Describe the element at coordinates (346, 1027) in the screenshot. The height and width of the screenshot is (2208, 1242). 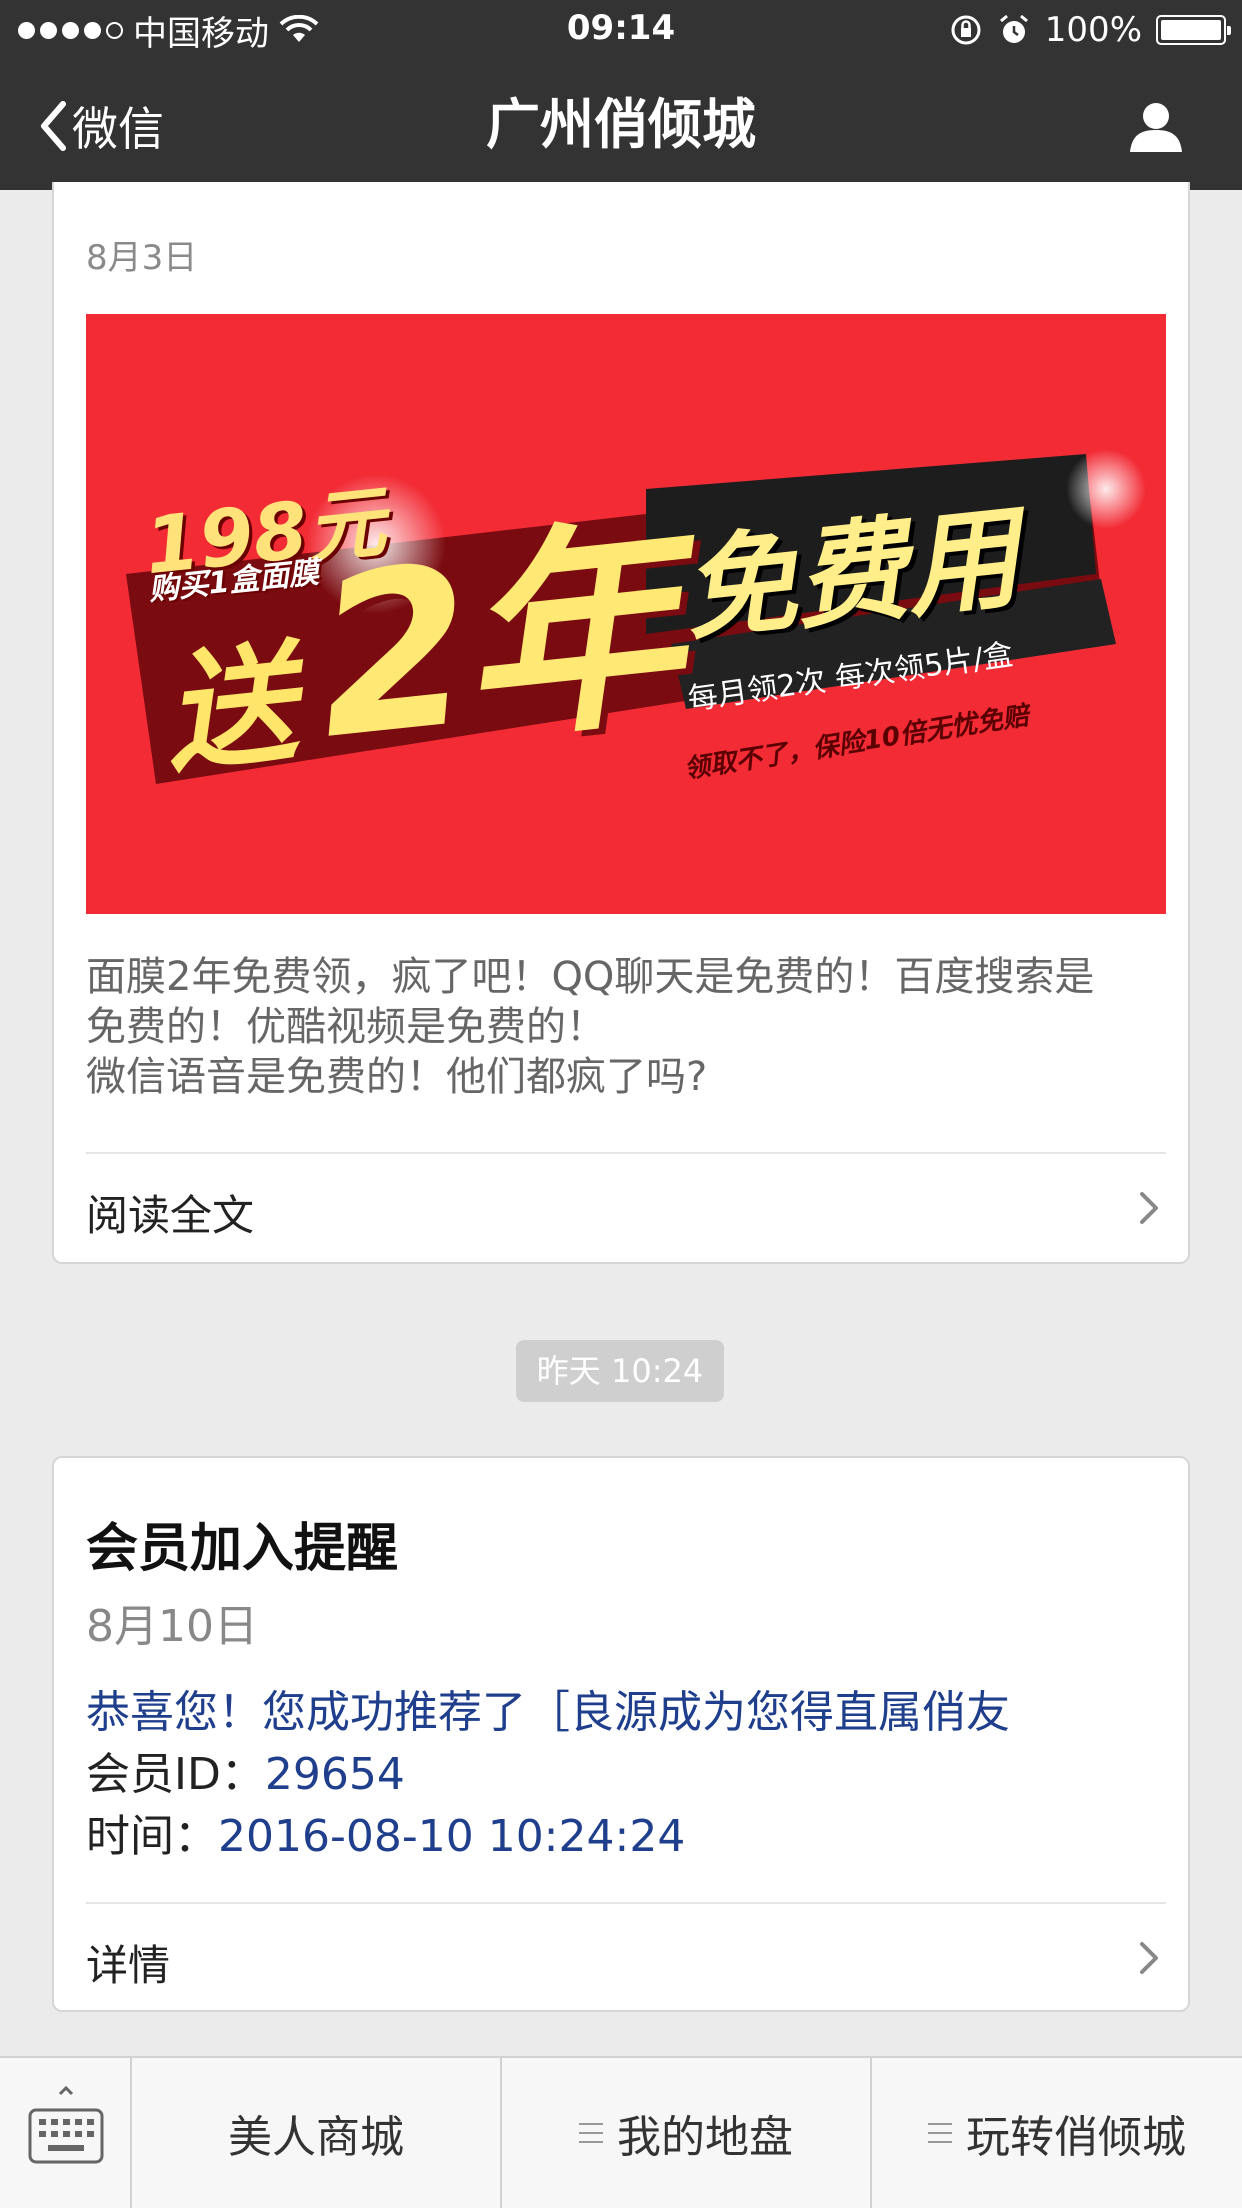
I see `summary-line: 免费的！优酷视频是免费的！` at that location.